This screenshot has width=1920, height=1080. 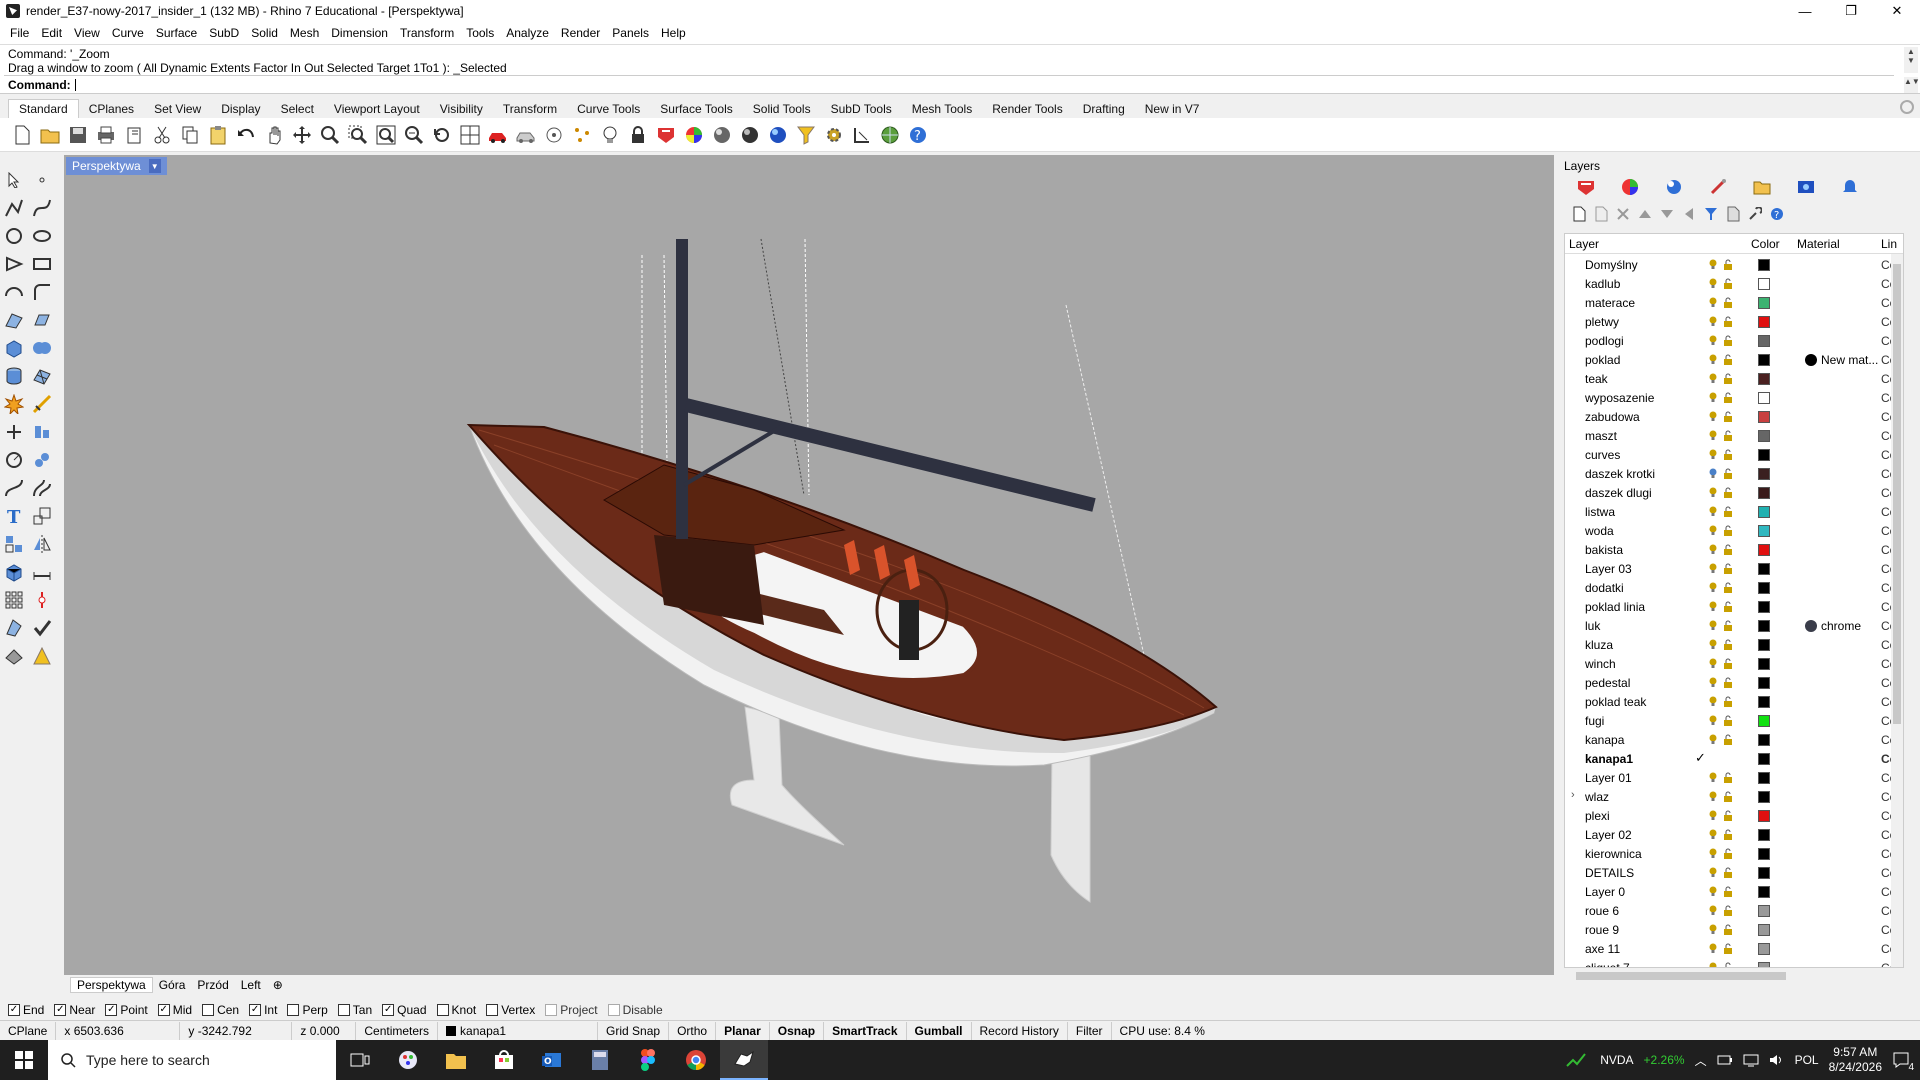 What do you see at coordinates (14, 544) in the screenshot?
I see `group-icon` at bounding box center [14, 544].